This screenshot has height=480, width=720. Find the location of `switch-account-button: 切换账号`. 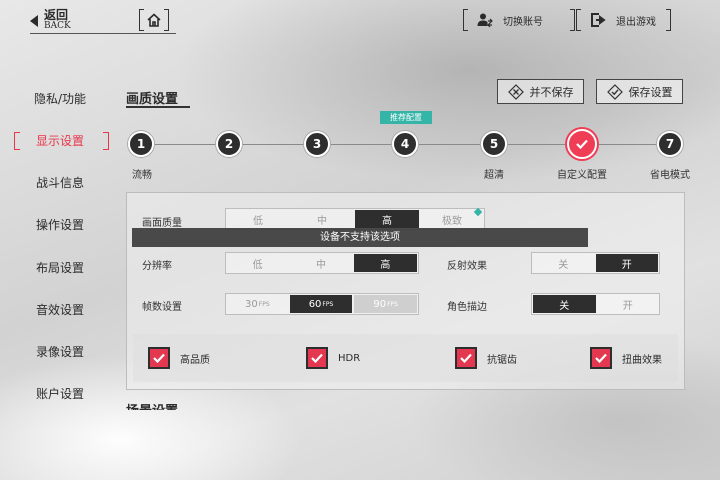

switch-account-button: 切换账号 is located at coordinates (519, 20).